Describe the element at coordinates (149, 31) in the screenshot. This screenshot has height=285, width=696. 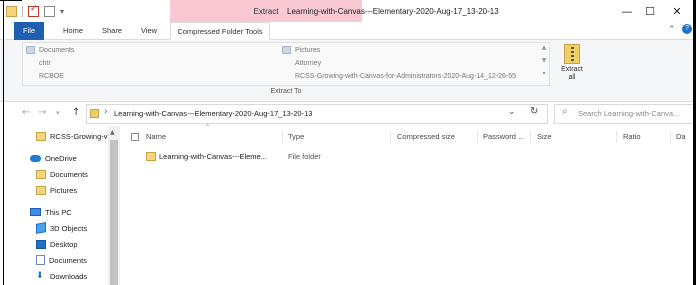
I see `tab-view: View` at that location.